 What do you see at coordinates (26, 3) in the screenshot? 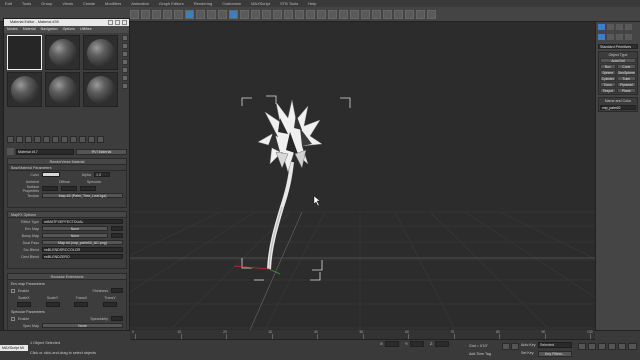
I see `menu-tools: Tools` at bounding box center [26, 3].